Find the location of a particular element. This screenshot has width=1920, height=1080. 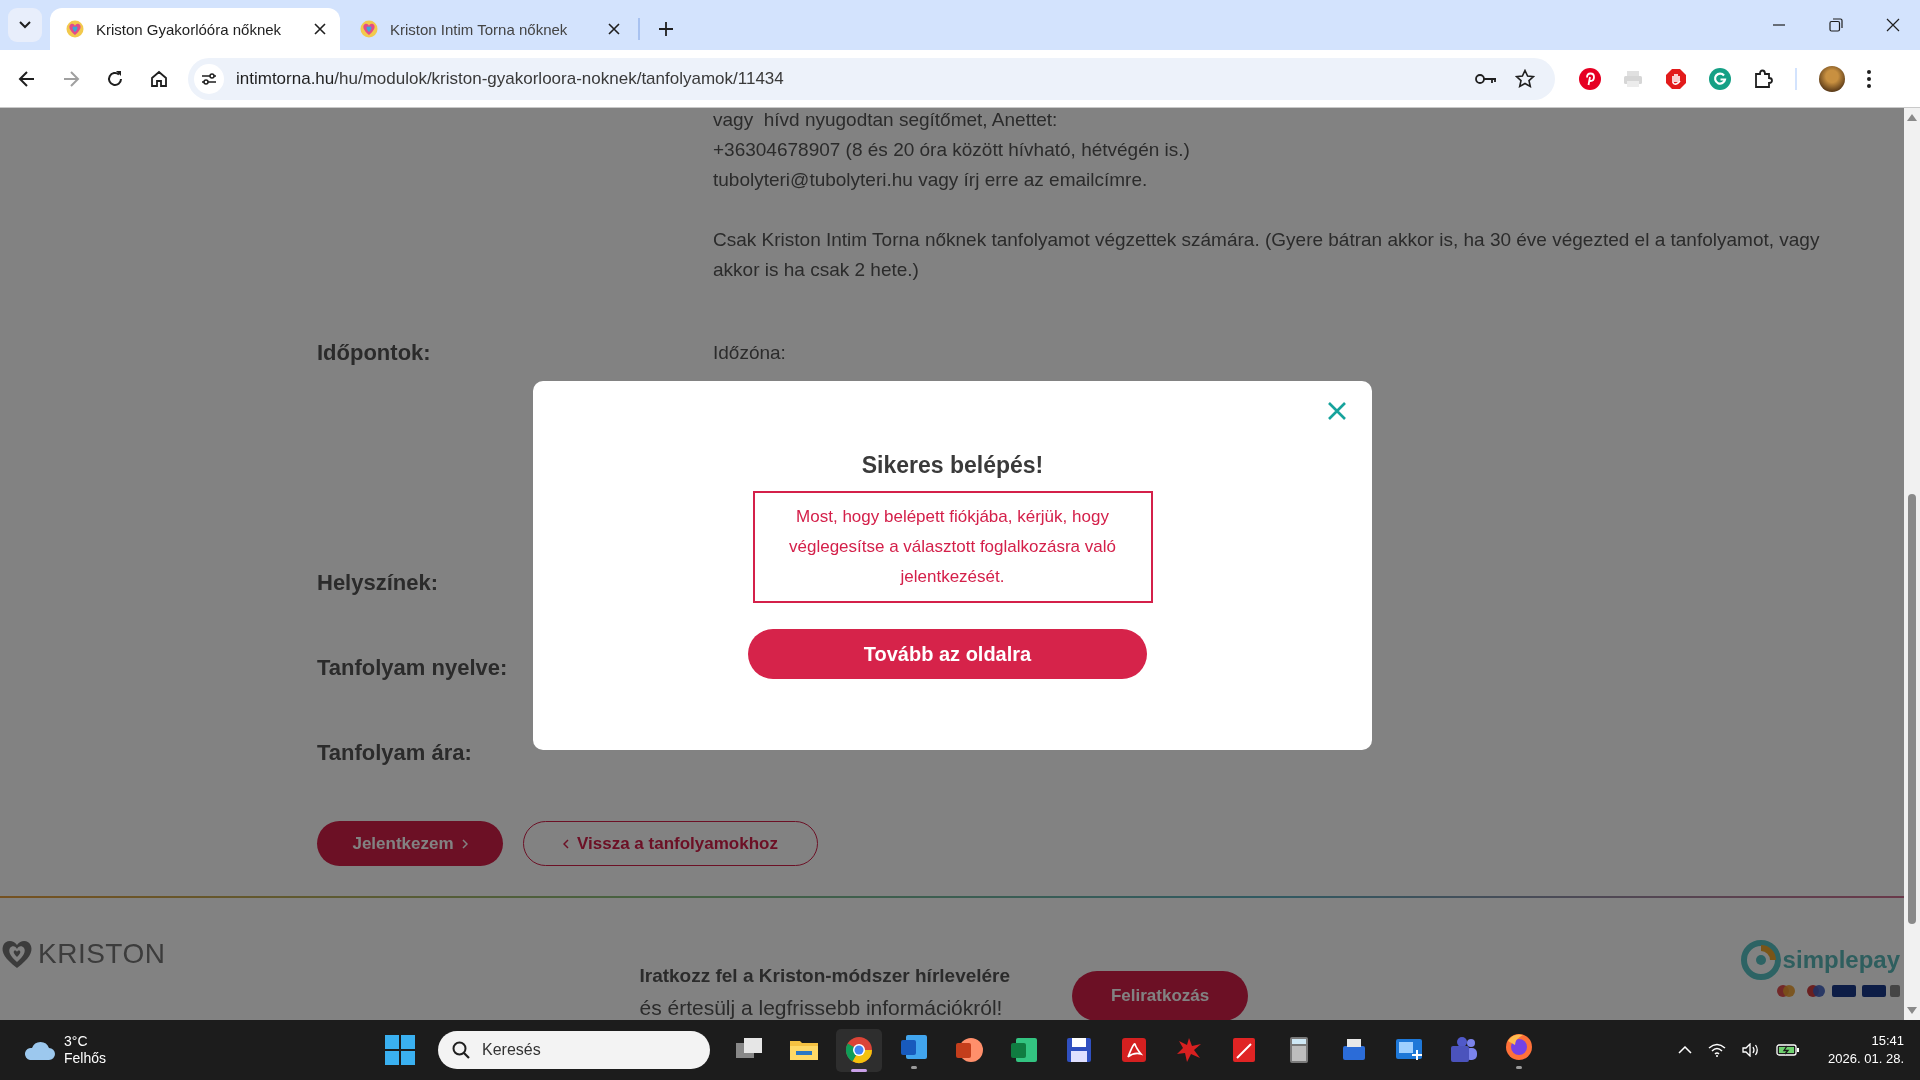

windows-start-icon is located at coordinates (400, 1050).